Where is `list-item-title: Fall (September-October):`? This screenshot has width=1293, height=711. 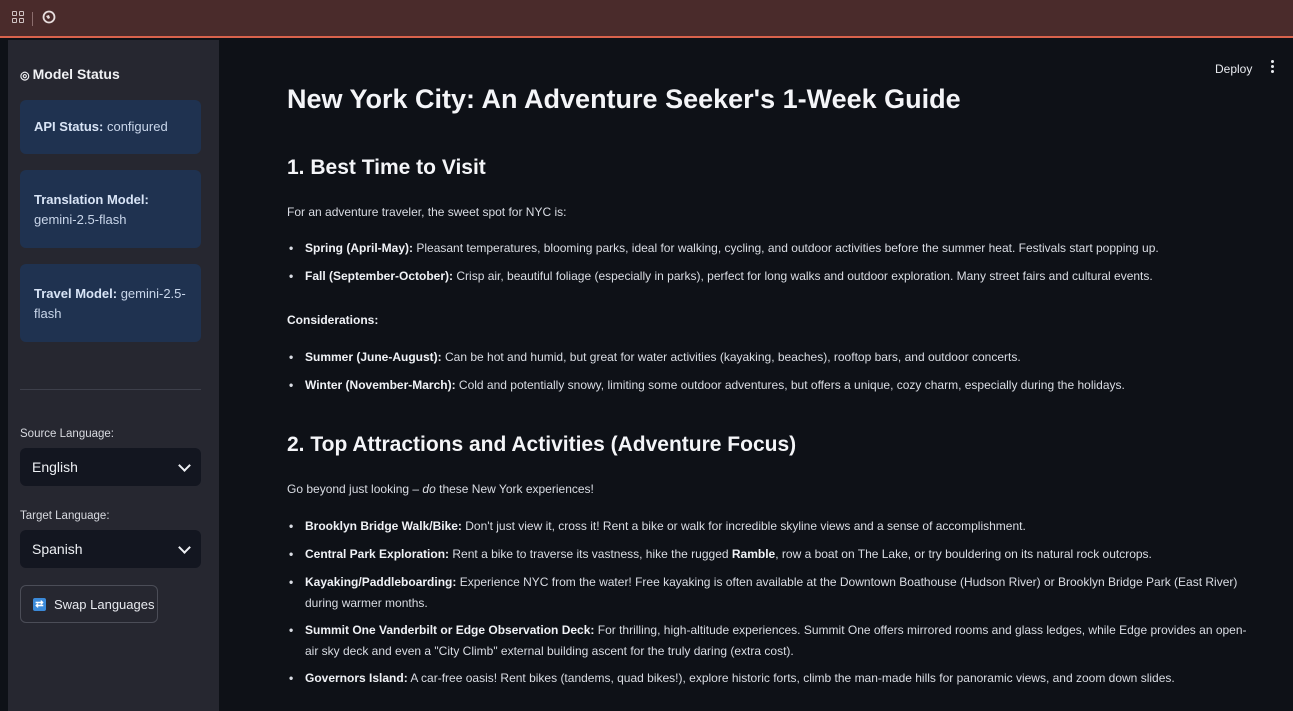
list-item-title: Fall (September-October): is located at coordinates (379, 276).